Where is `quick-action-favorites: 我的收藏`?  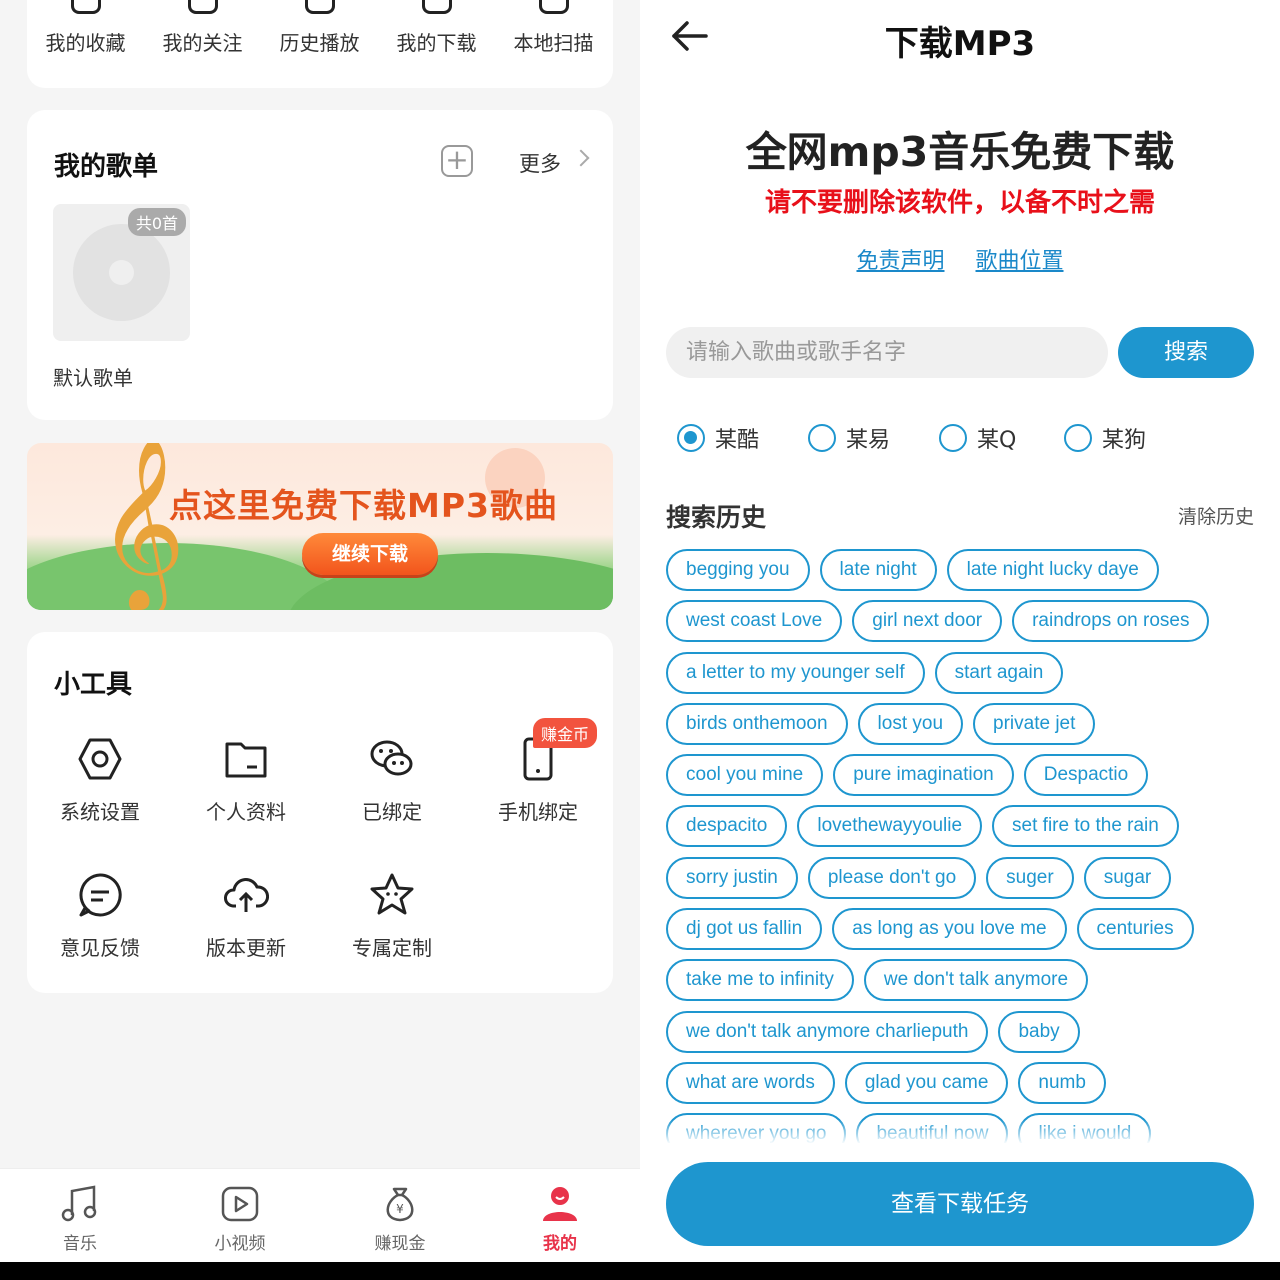
quick-action-favorites: 我的收藏 is located at coordinates (85, 28).